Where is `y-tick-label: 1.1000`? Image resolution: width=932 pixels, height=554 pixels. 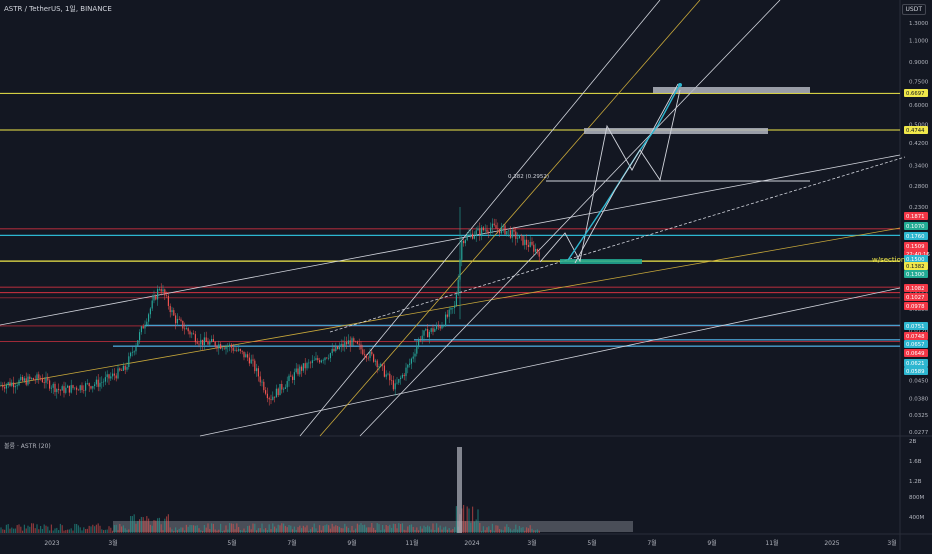
y-tick-label: 1.1000 is located at coordinates (919, 42).